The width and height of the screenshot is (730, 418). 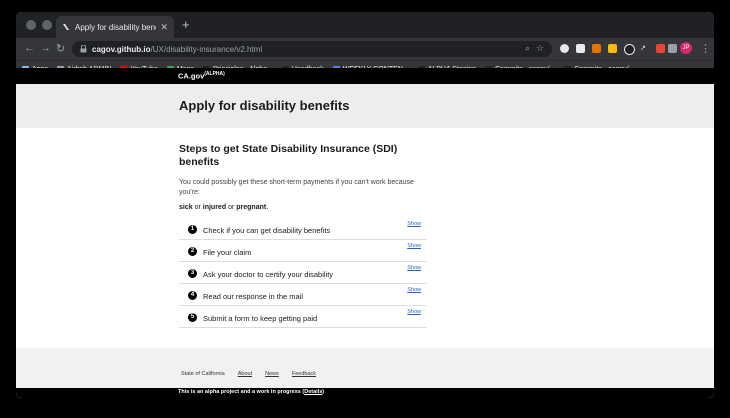 I want to click on close-tab-icon: ✕, so click(x=164, y=27).